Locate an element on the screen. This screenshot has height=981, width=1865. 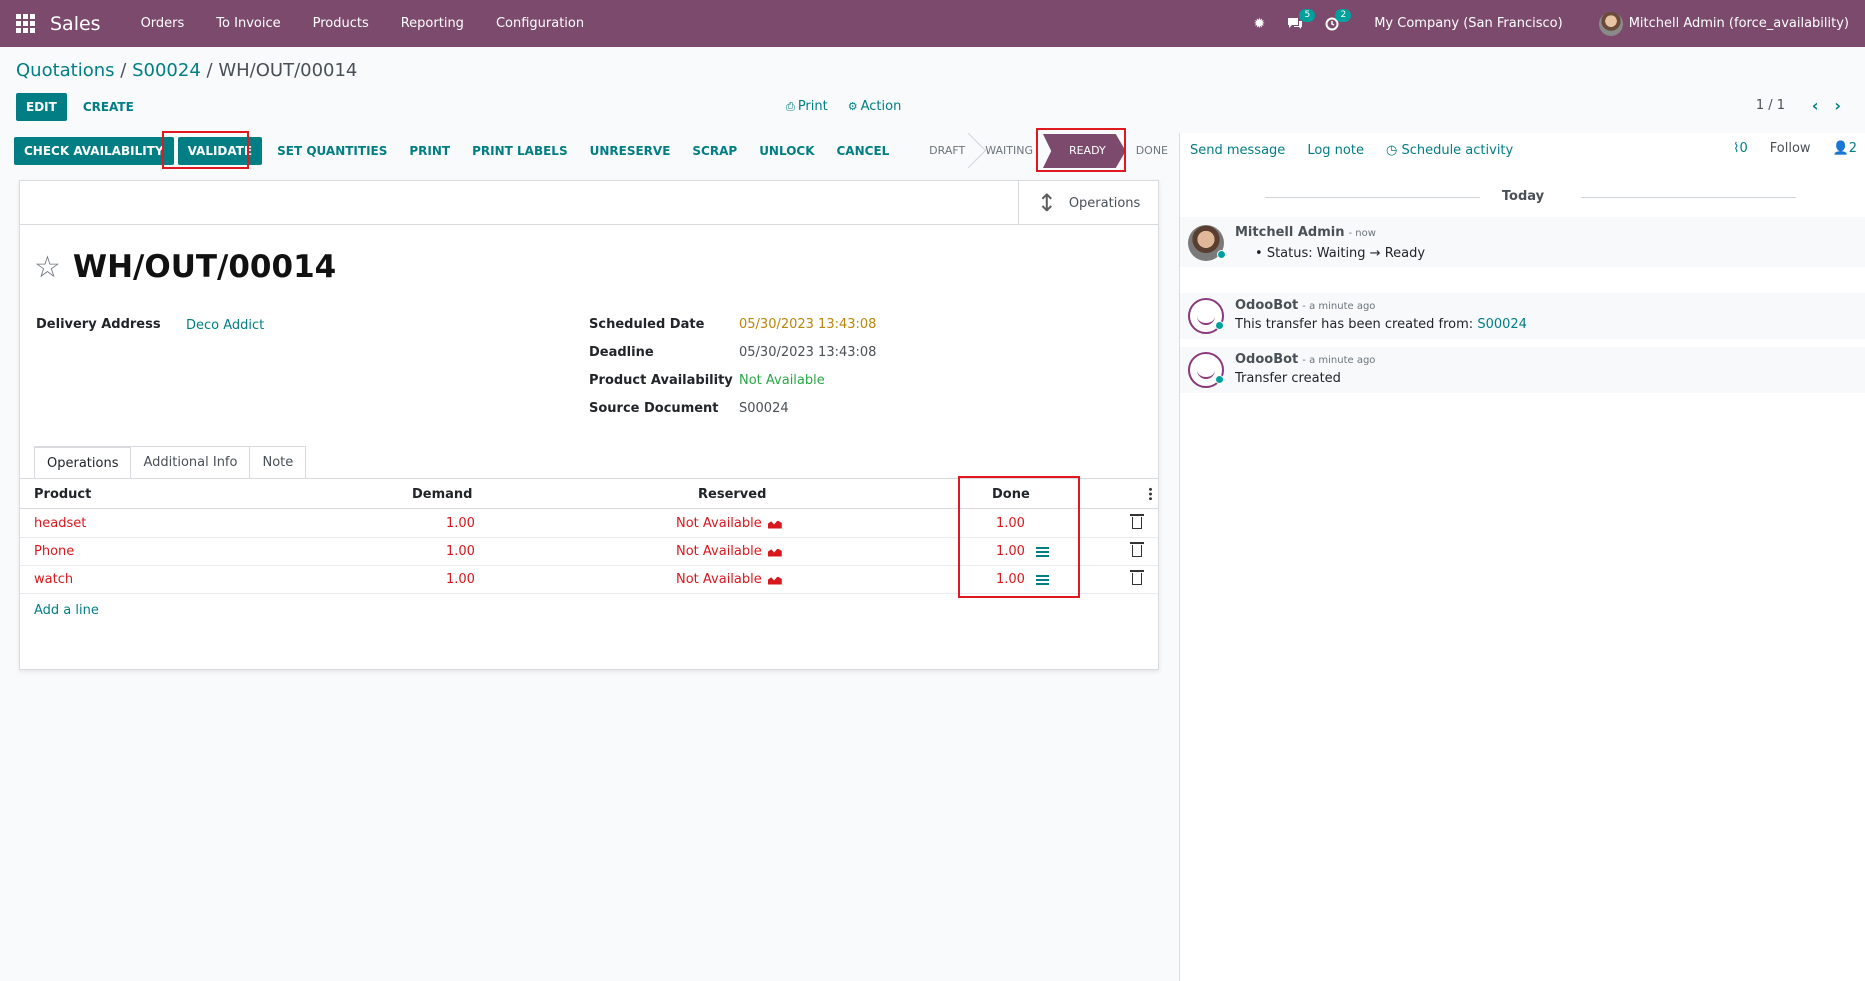
date-separator: Today is located at coordinates (1522, 196).